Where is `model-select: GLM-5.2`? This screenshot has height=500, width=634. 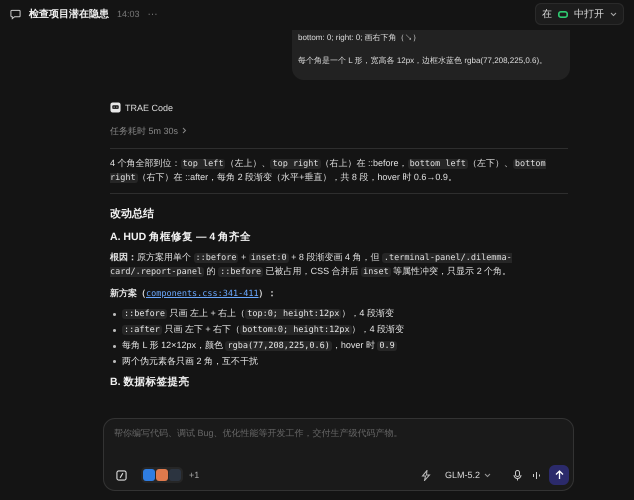
model-select: GLM-5.2 is located at coordinates (467, 475).